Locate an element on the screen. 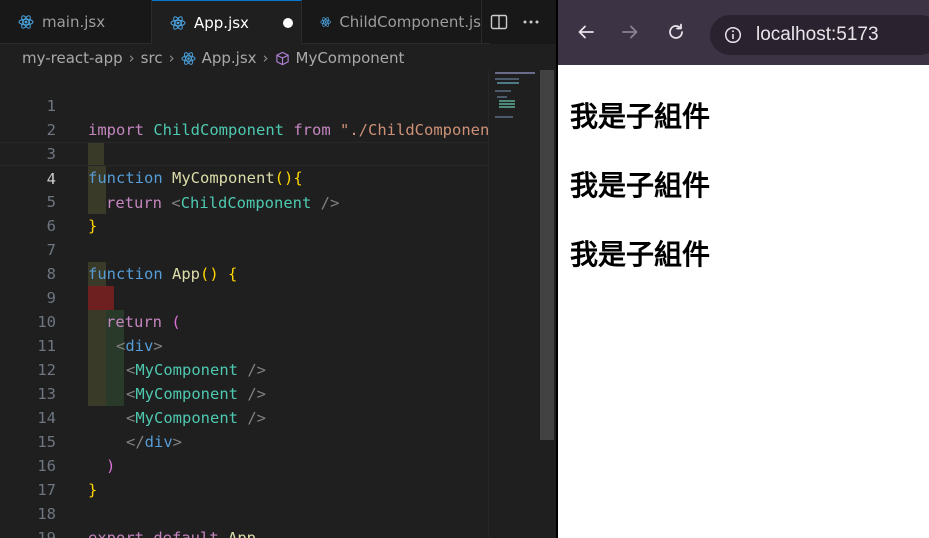 The height and width of the screenshot is (538, 929). unsaved-dot-icon is located at coordinates (287, 22).